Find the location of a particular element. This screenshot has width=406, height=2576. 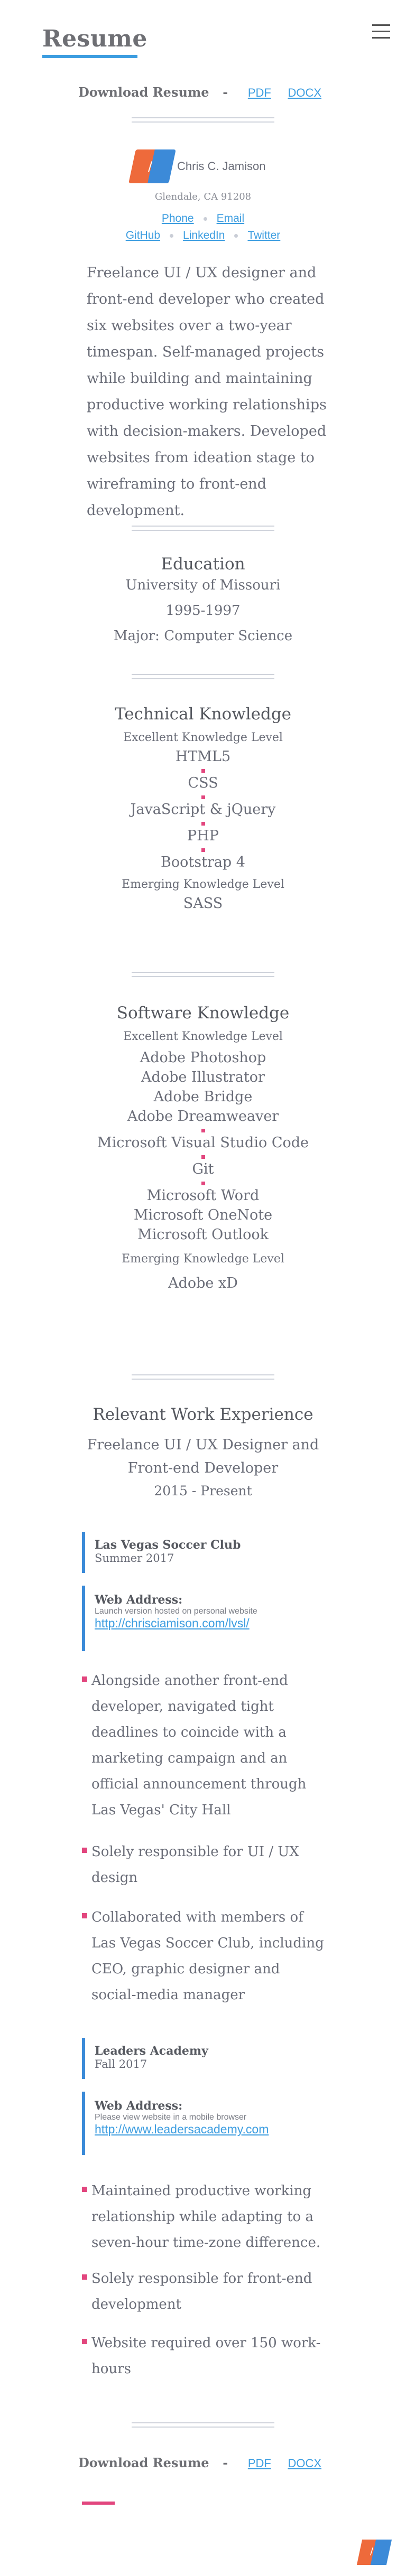

bullet-text: Website required over 150 work-hours is located at coordinates (206, 2356).